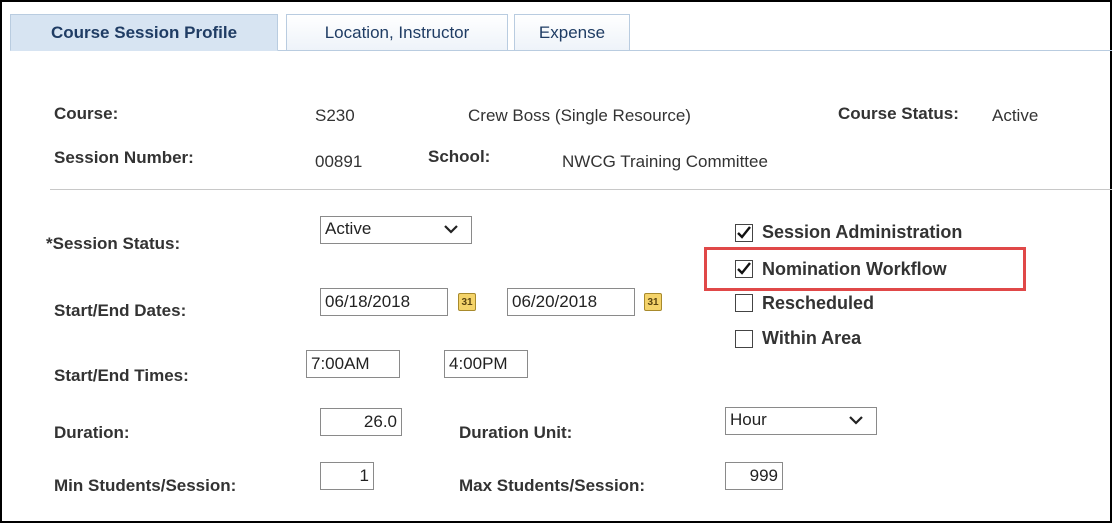  Describe the element at coordinates (571, 302) in the screenshot. I see `end-date-input: 06/20/2018` at that location.